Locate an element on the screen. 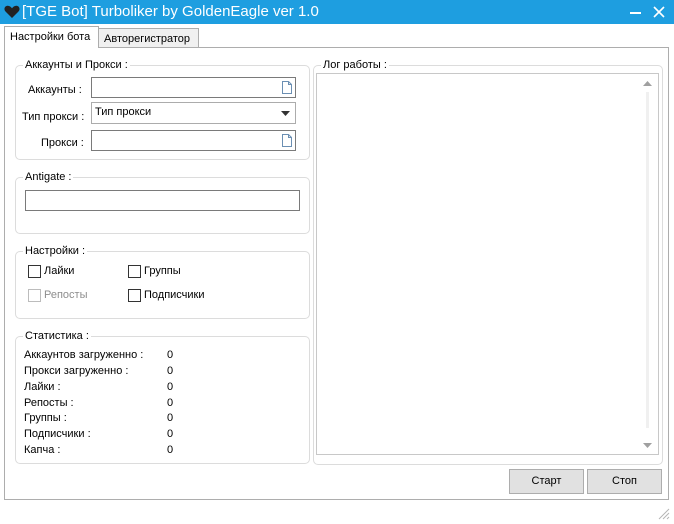 This screenshot has width=674, height=524. proxy-label: Прокси : is located at coordinates (62, 143).